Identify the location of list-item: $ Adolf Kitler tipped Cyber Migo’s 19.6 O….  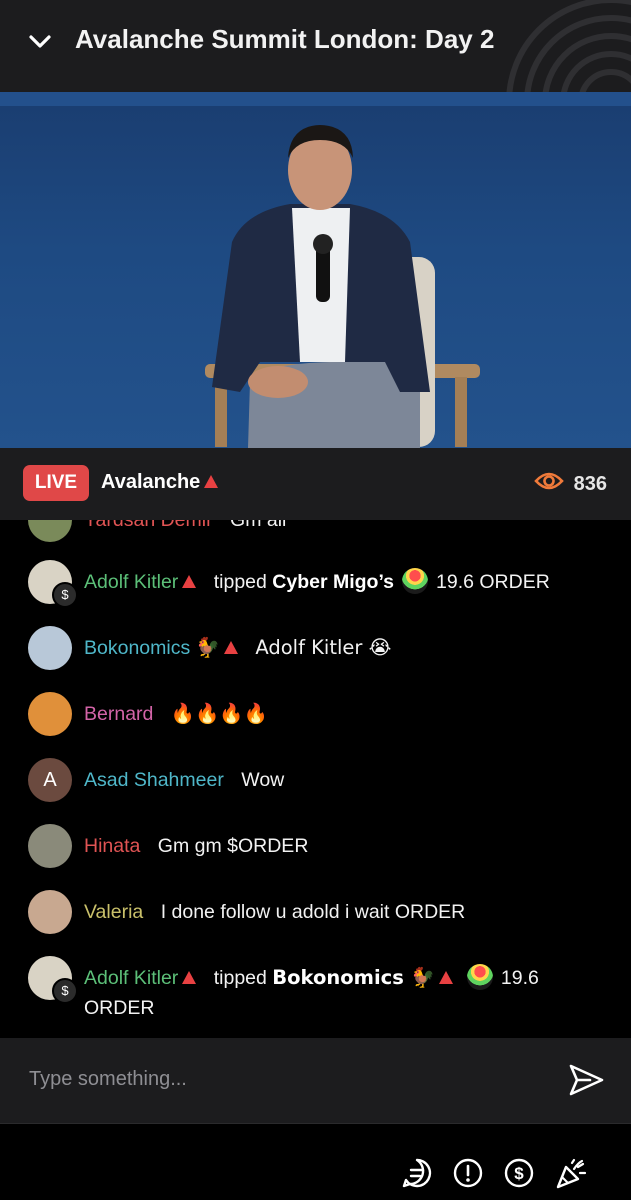
(319, 584).